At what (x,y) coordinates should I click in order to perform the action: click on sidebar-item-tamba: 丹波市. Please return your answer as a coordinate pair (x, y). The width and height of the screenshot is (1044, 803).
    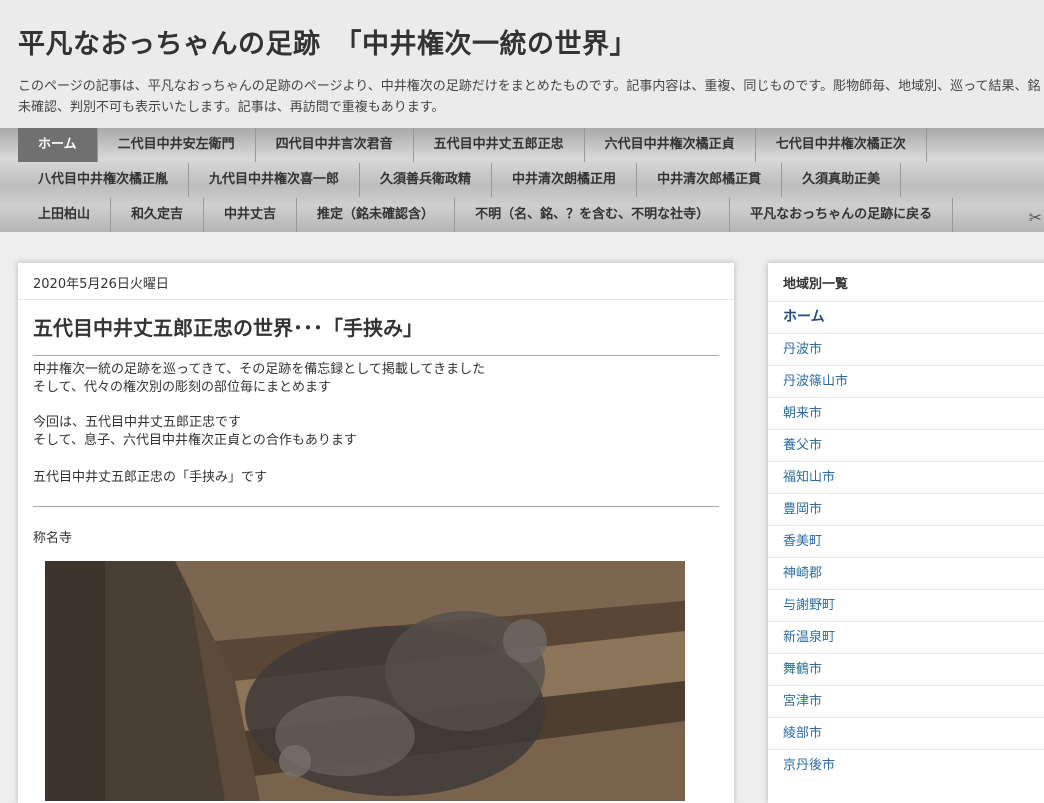
    Looking at the image, I should click on (906, 349).